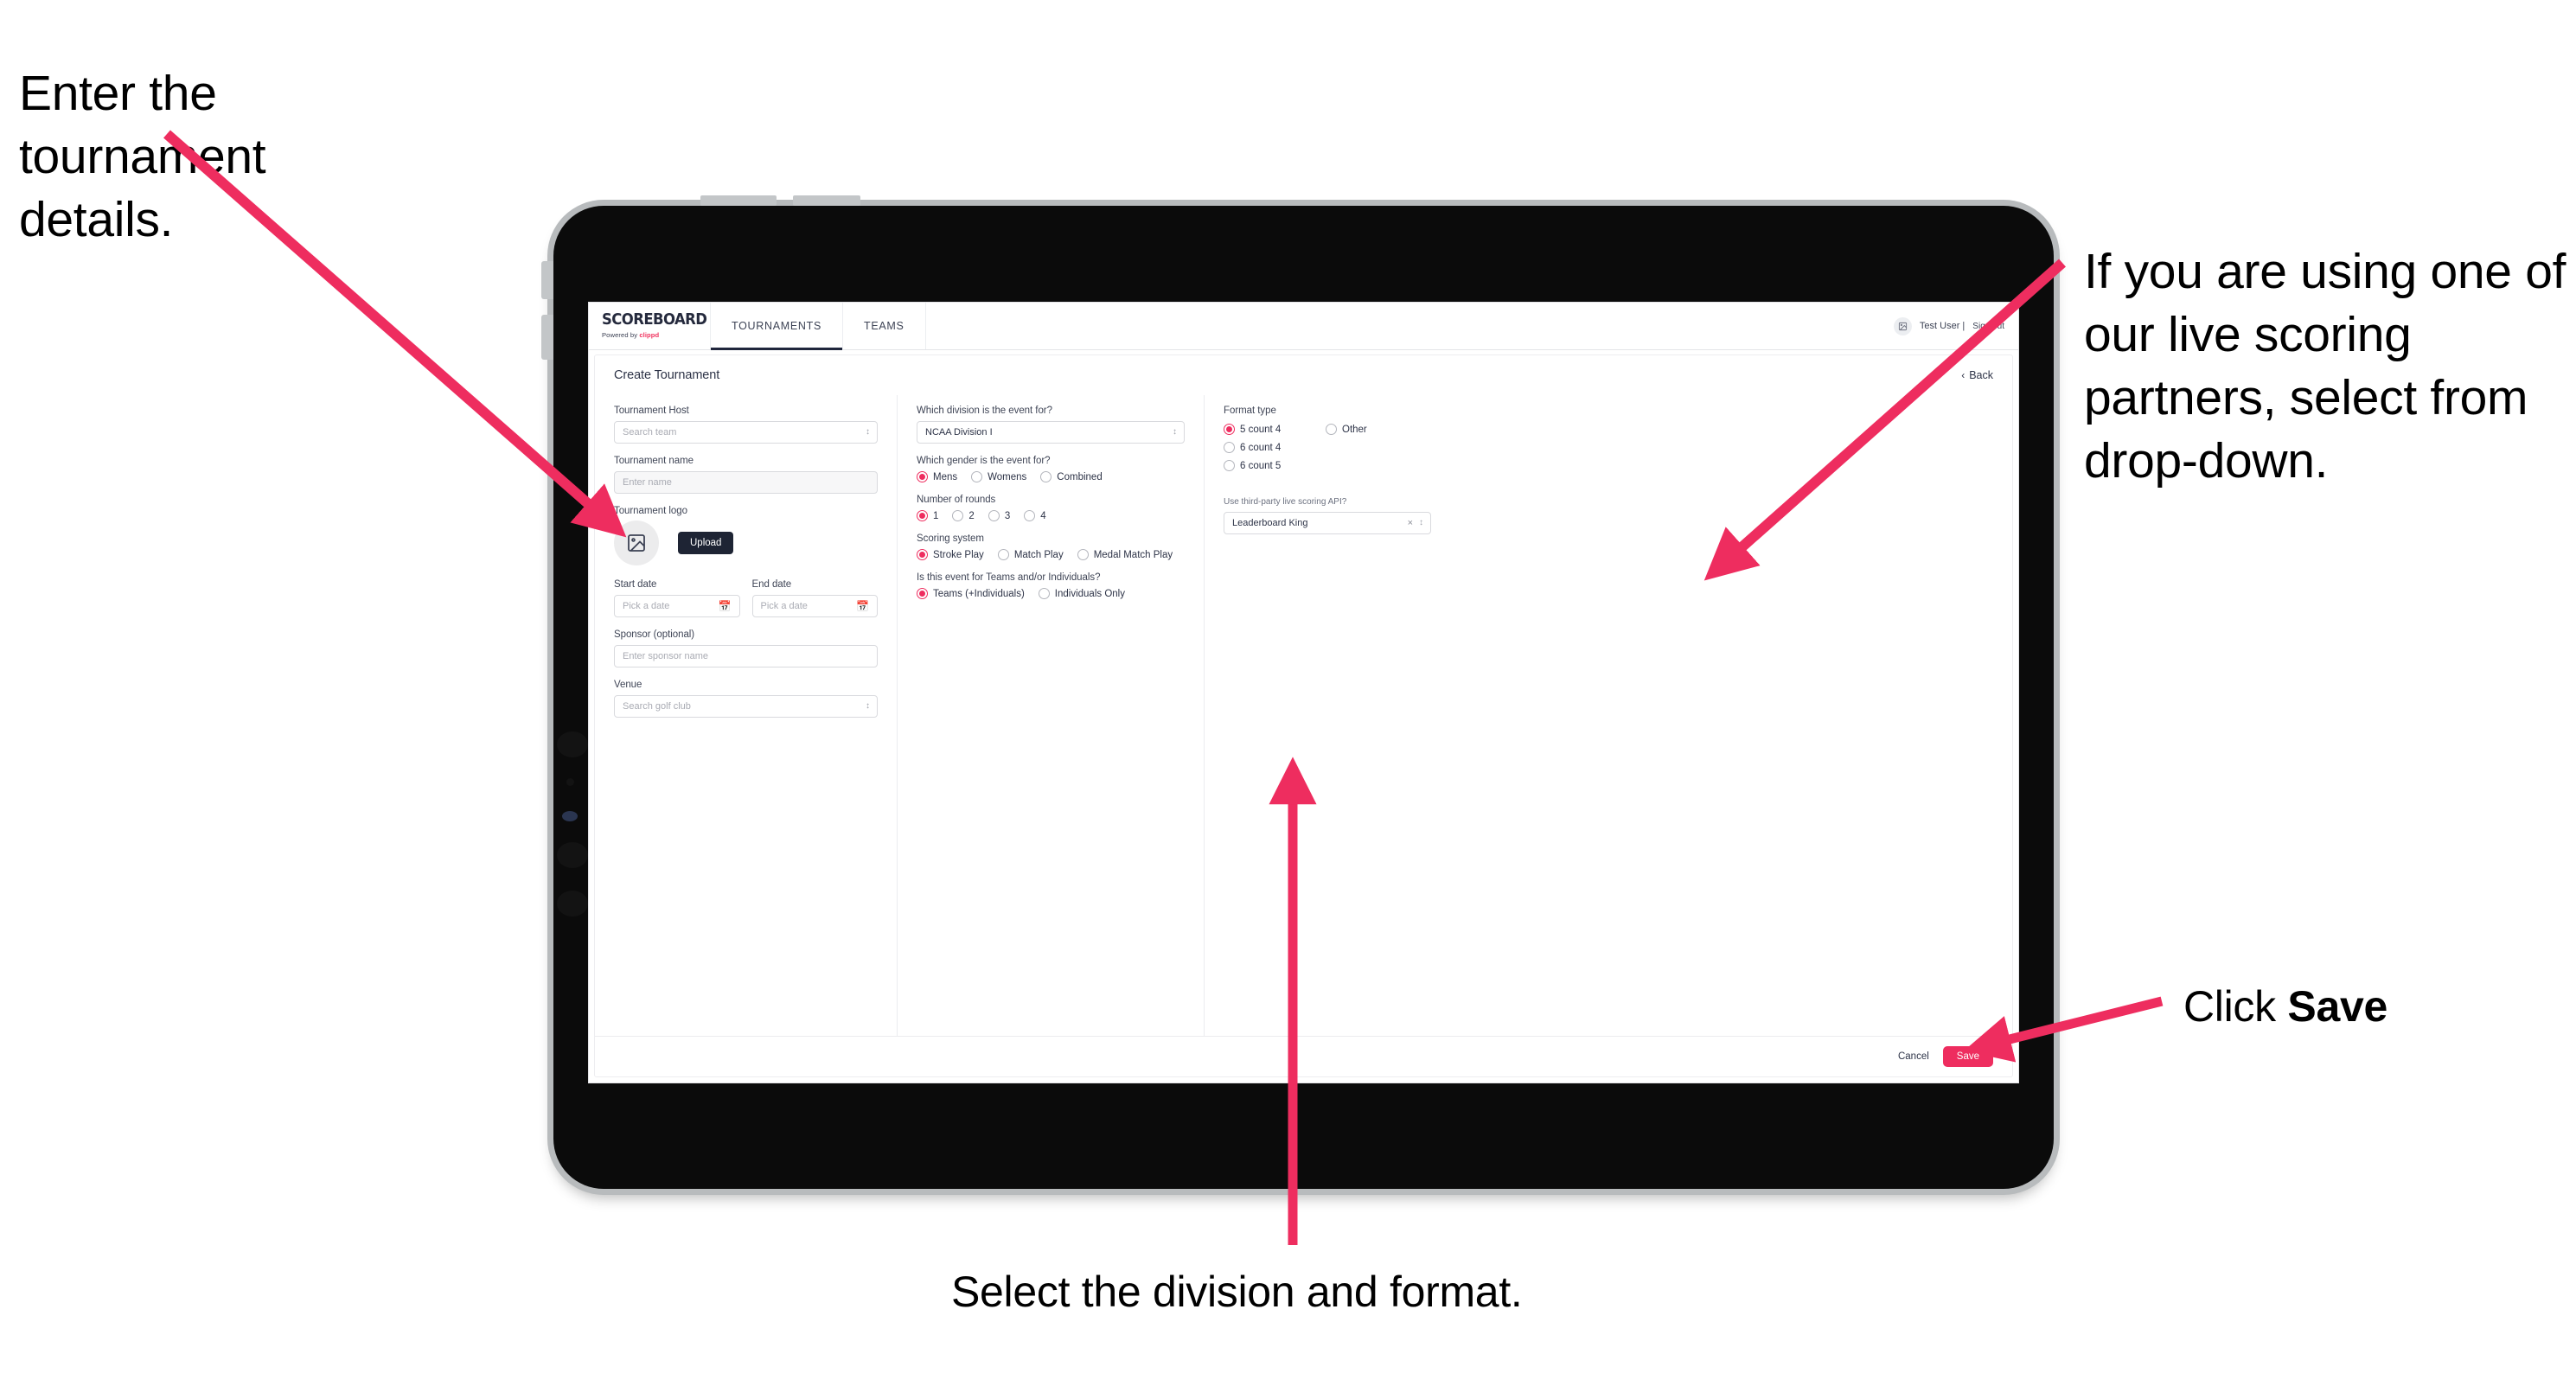 The image size is (2576, 1386). I want to click on radio-teams-plus-individuals: Teams (+Individuals), so click(971, 593).